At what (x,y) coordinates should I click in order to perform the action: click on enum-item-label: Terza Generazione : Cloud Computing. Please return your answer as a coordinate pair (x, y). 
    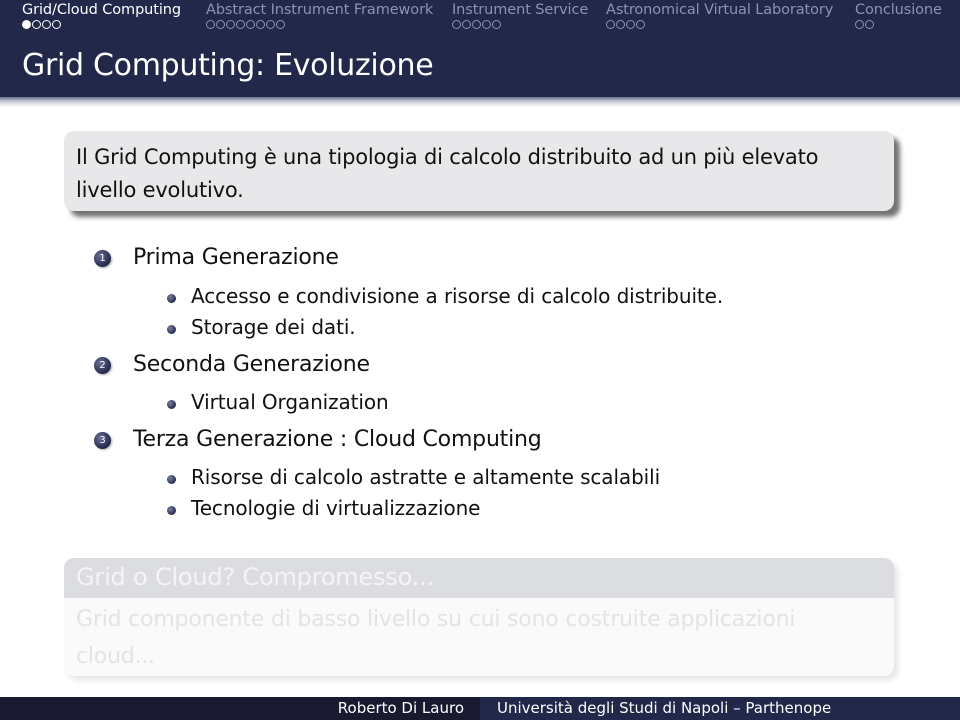
    Looking at the image, I should click on (337, 439).